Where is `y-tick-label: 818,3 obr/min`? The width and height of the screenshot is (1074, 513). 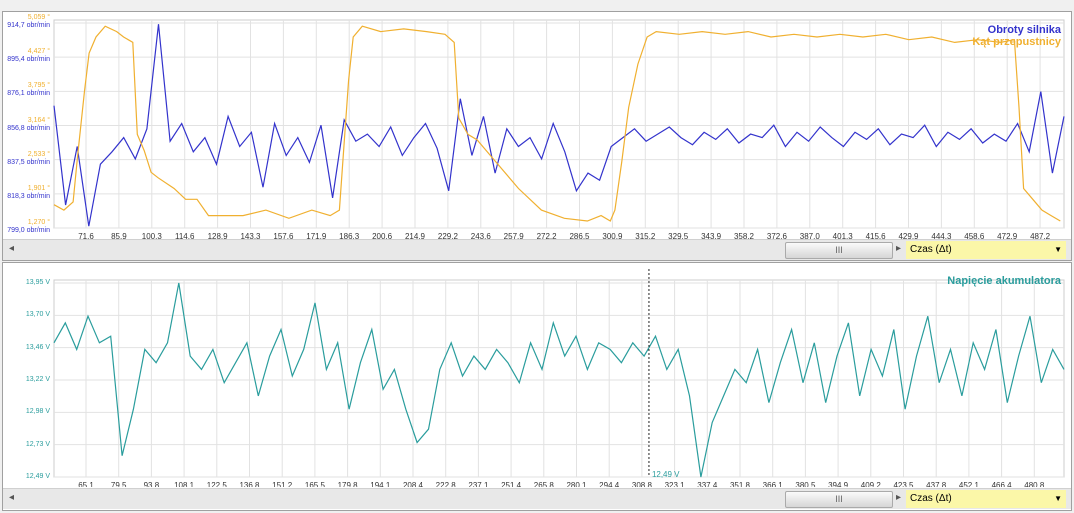 y-tick-label: 818,3 obr/min is located at coordinates (28, 196).